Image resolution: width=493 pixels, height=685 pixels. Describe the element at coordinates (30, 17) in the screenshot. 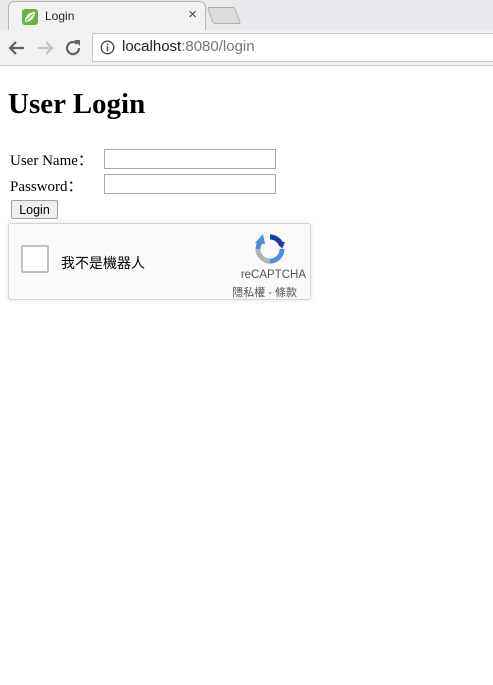

I see `leaf-icon` at that location.